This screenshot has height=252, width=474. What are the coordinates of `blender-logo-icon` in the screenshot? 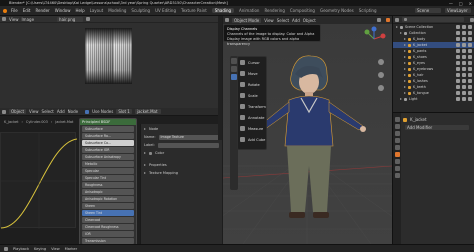 It's located at (5, 10).